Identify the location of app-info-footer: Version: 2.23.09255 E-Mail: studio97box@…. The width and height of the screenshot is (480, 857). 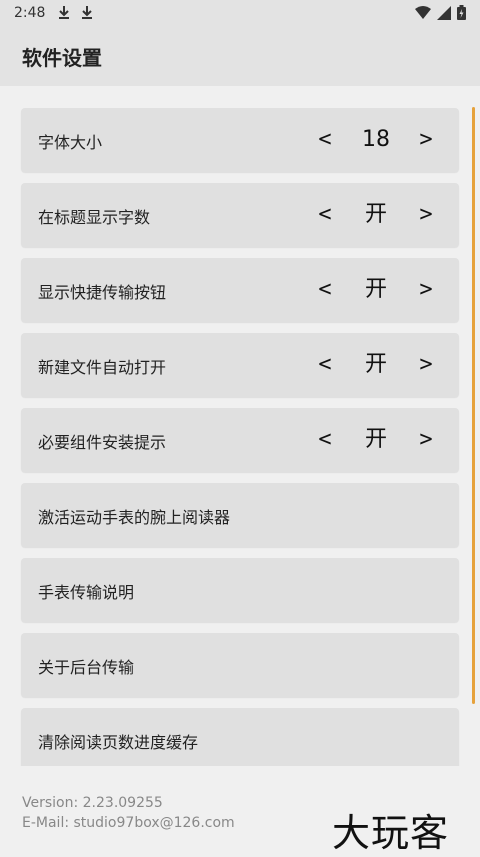
(128, 813).